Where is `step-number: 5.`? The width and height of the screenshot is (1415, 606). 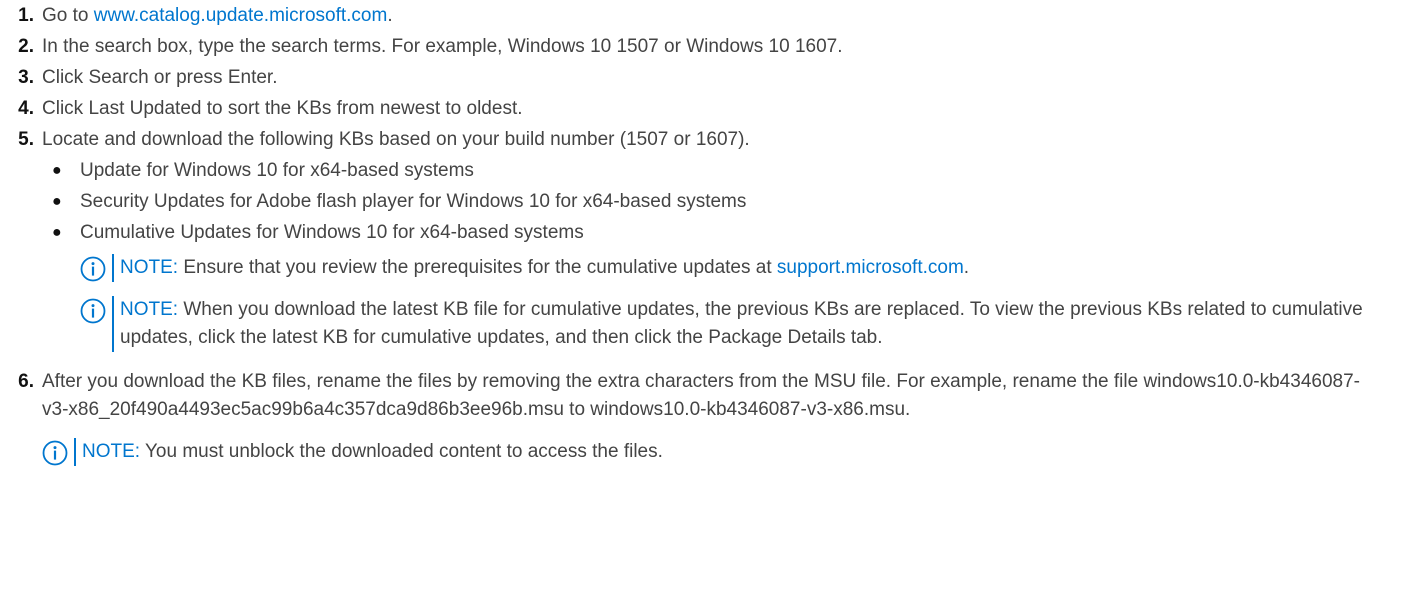
step-number: 5. is located at coordinates (26, 139).